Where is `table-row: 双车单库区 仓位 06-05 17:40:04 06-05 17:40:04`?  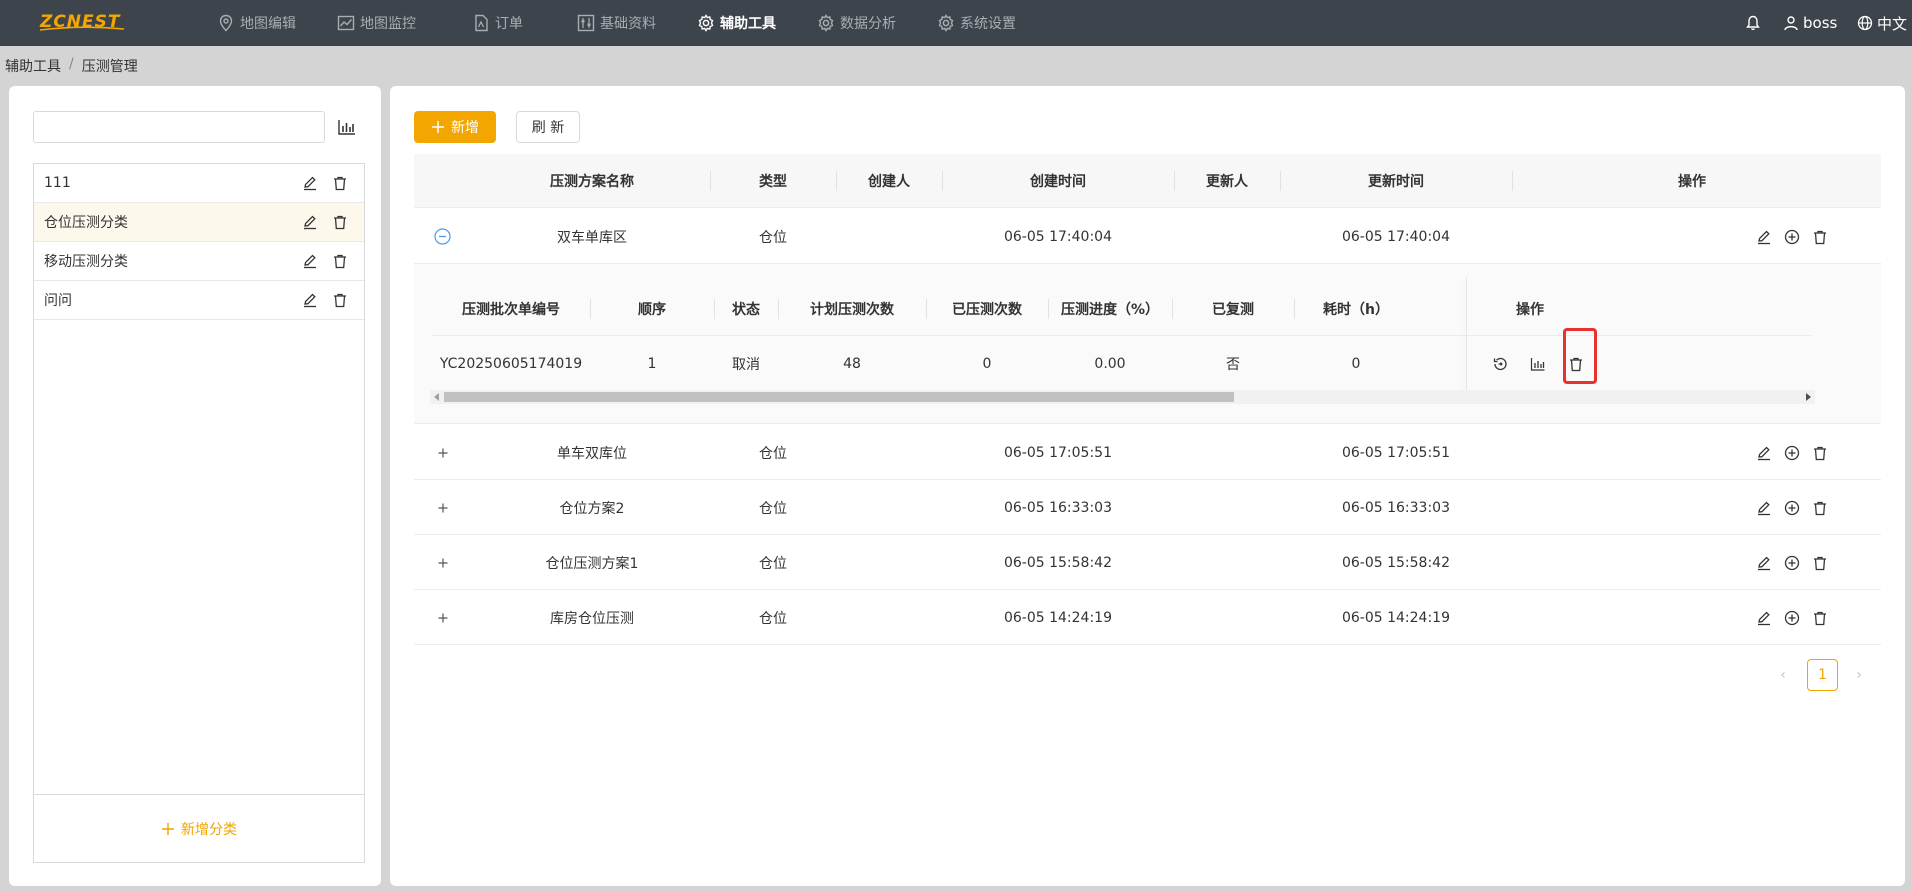
table-row: 双车单库区 仓位 06-05 17:40:04 06-05 17:40:04 is located at coordinates (1147, 236).